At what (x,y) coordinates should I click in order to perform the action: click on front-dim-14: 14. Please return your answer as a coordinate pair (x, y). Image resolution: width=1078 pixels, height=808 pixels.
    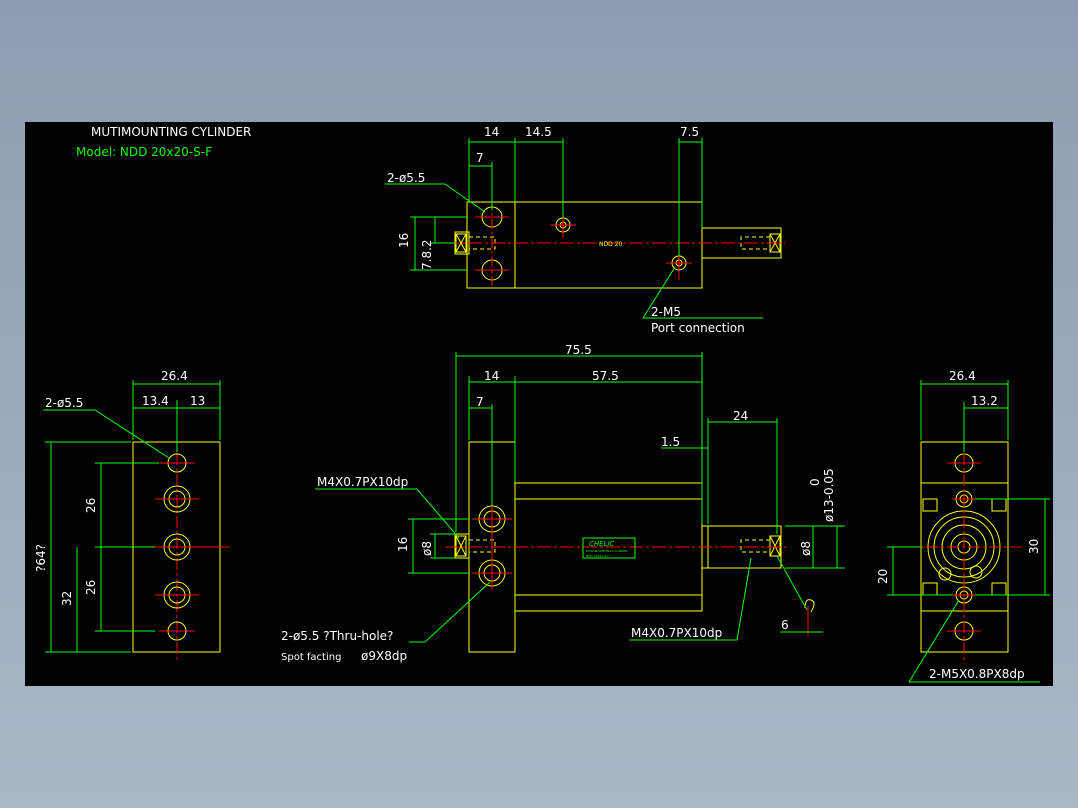
    Looking at the image, I should click on (491, 376).